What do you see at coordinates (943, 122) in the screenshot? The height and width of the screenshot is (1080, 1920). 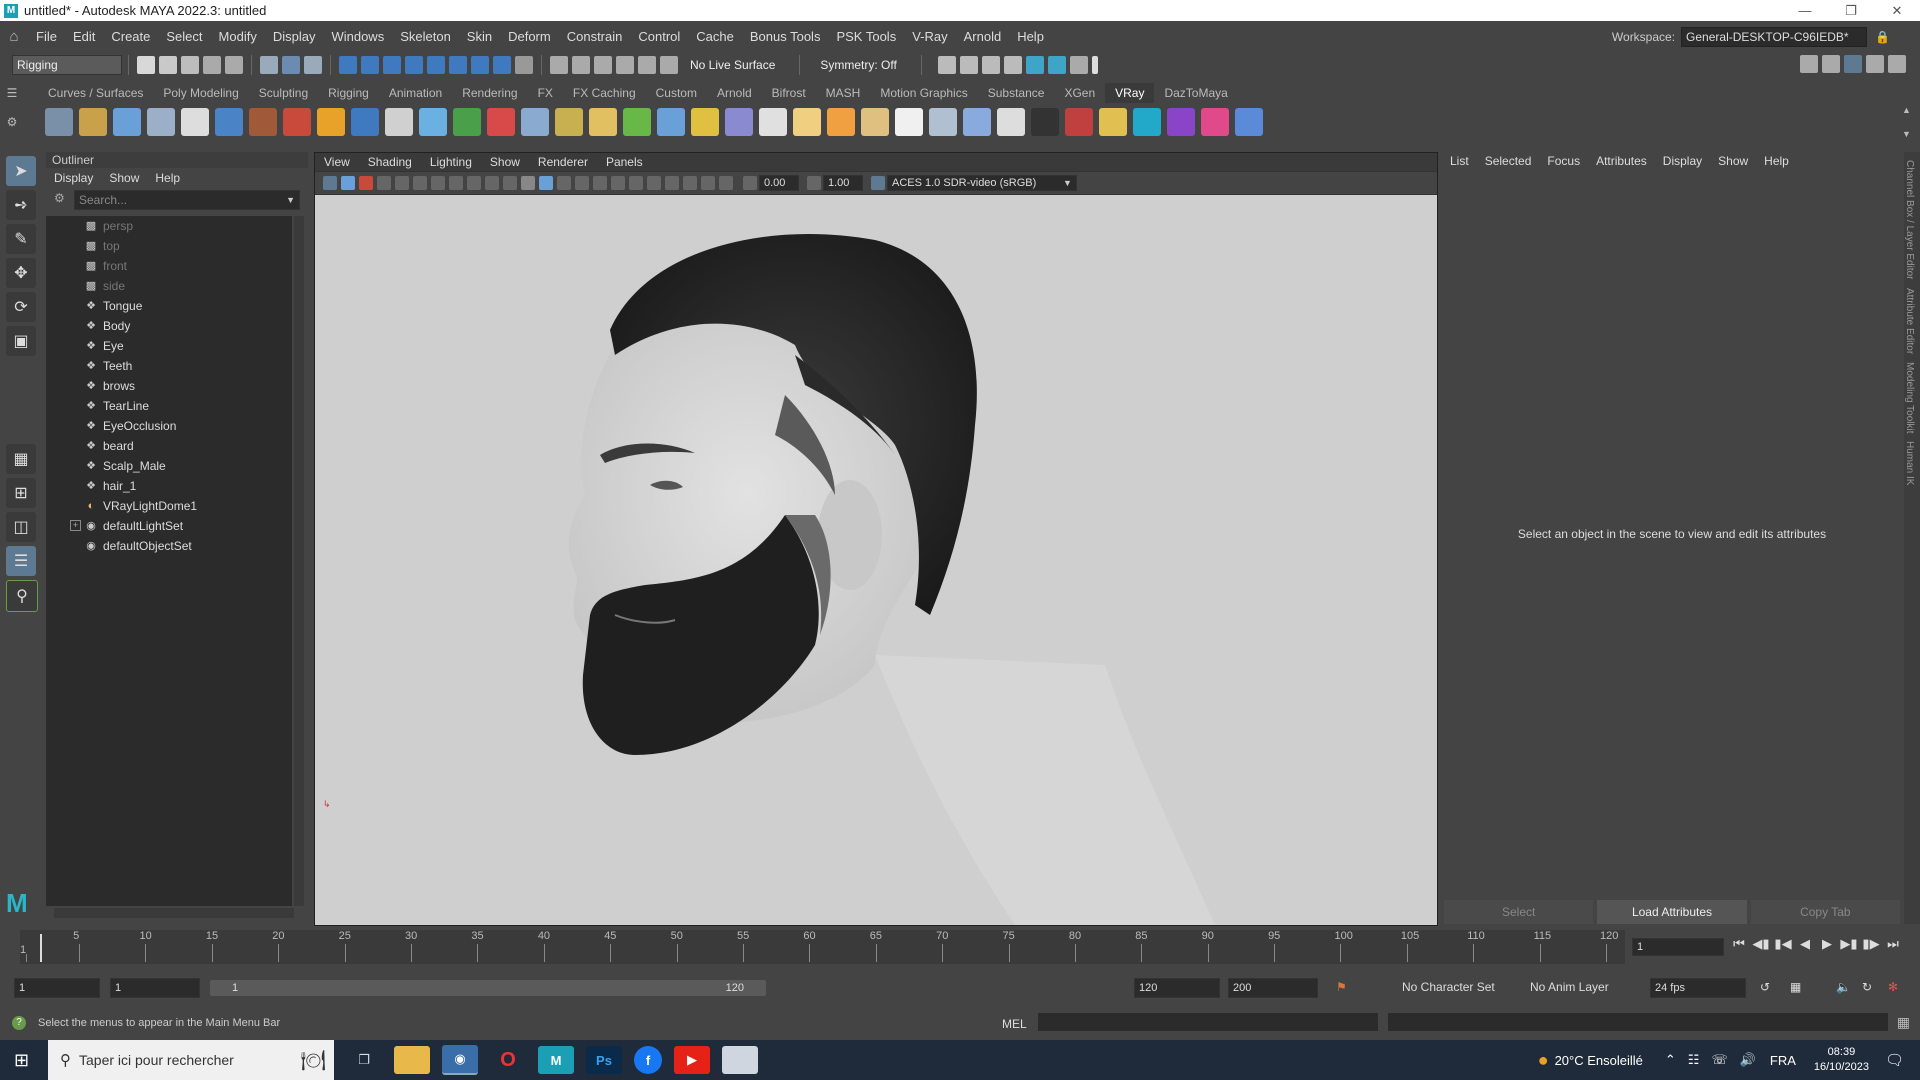 I see `shelf-tool-27-icon` at bounding box center [943, 122].